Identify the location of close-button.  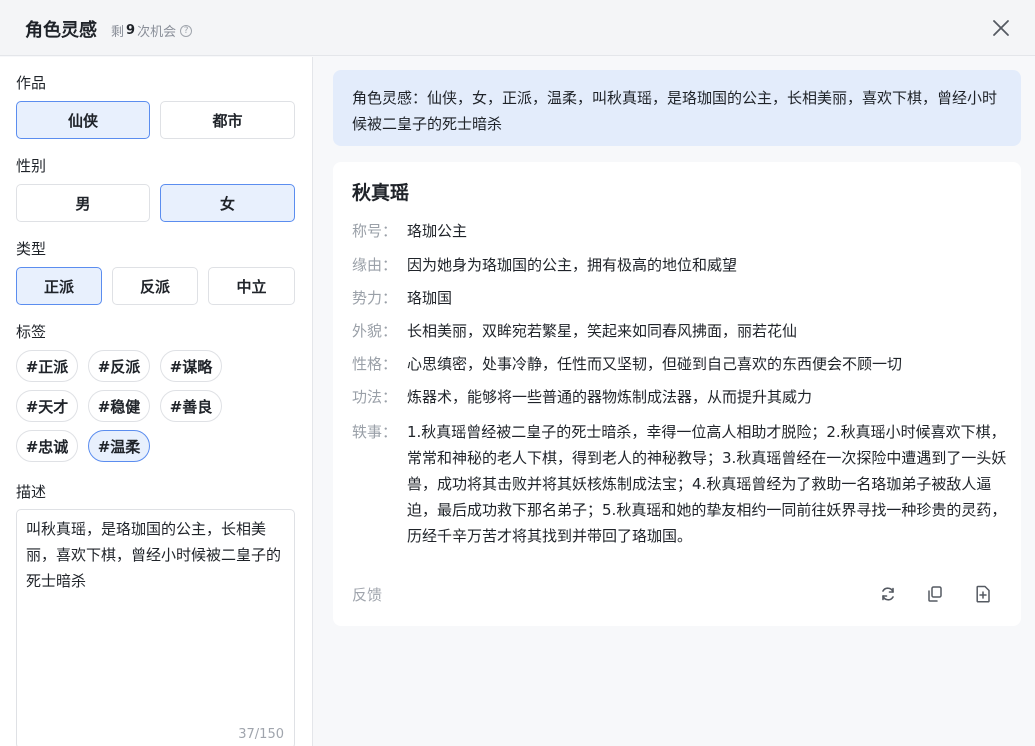
(1001, 28).